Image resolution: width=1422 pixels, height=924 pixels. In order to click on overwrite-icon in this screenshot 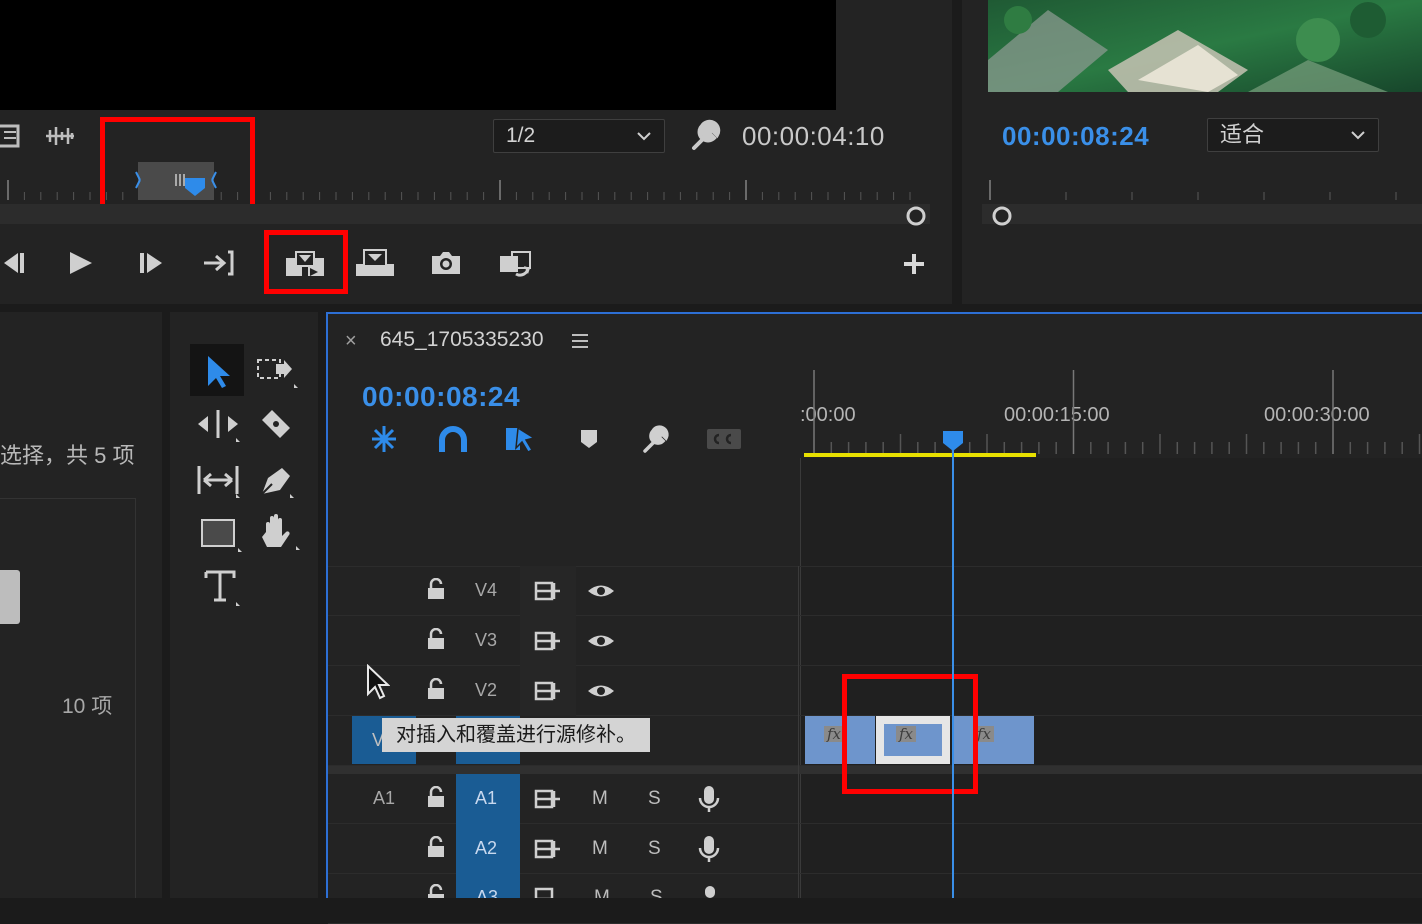, I will do `click(375, 263)`.